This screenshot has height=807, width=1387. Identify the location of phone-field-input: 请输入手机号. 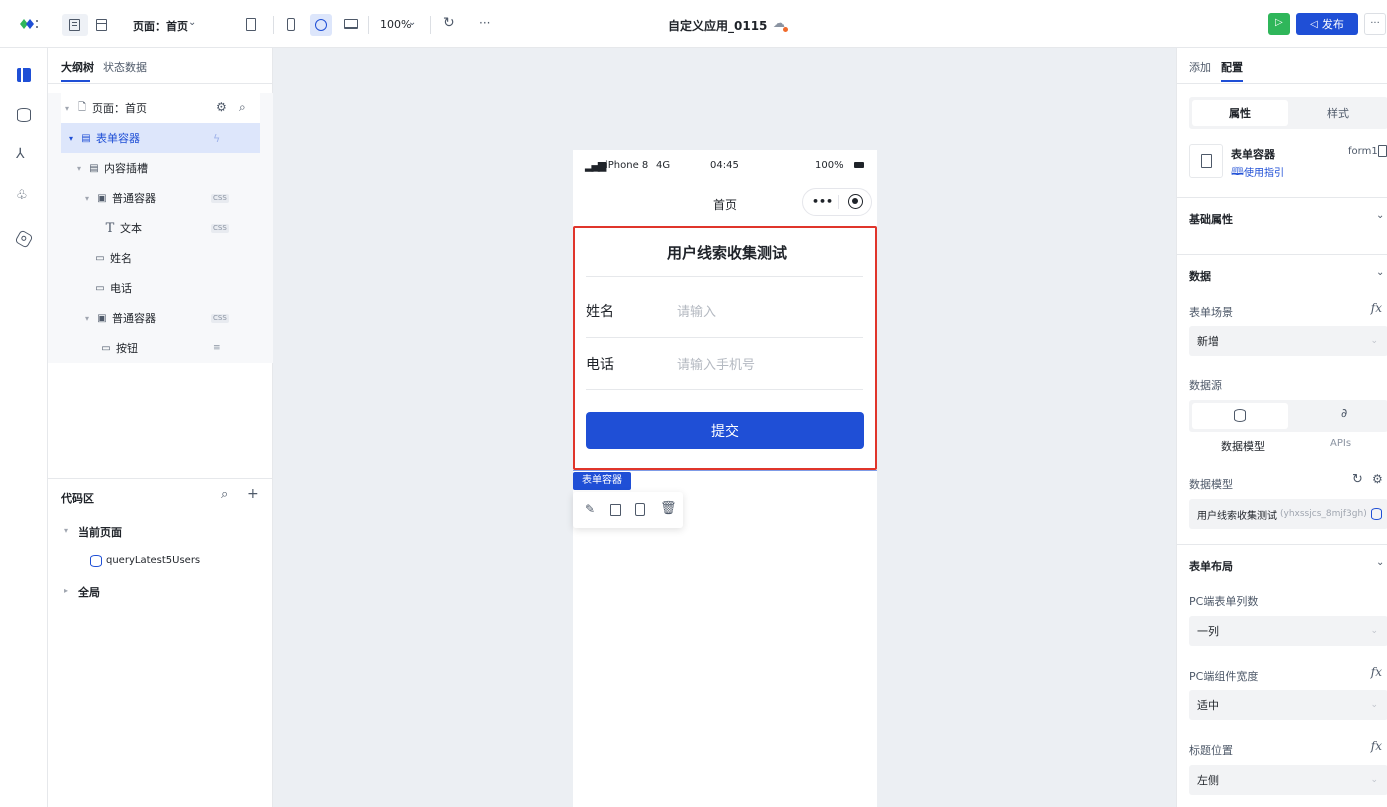
(716, 363).